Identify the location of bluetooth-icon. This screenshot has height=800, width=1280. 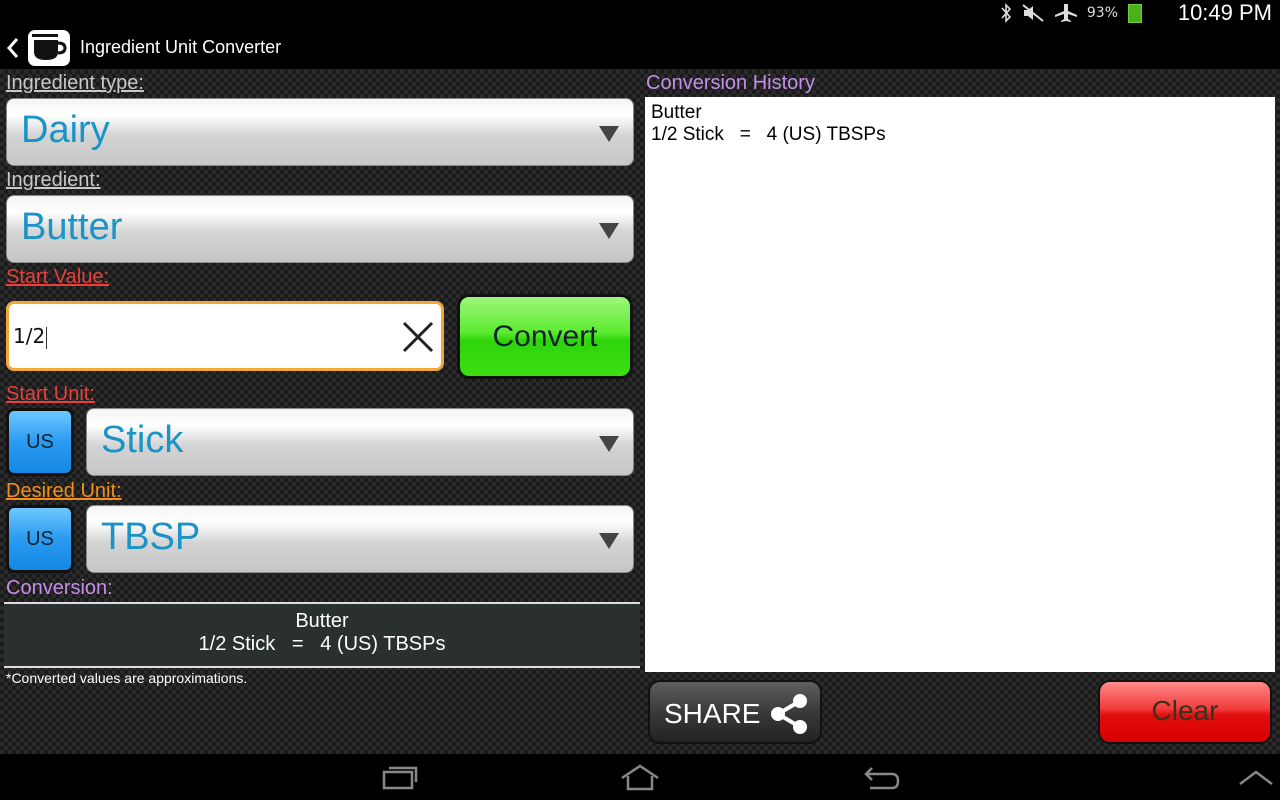
(1006, 13).